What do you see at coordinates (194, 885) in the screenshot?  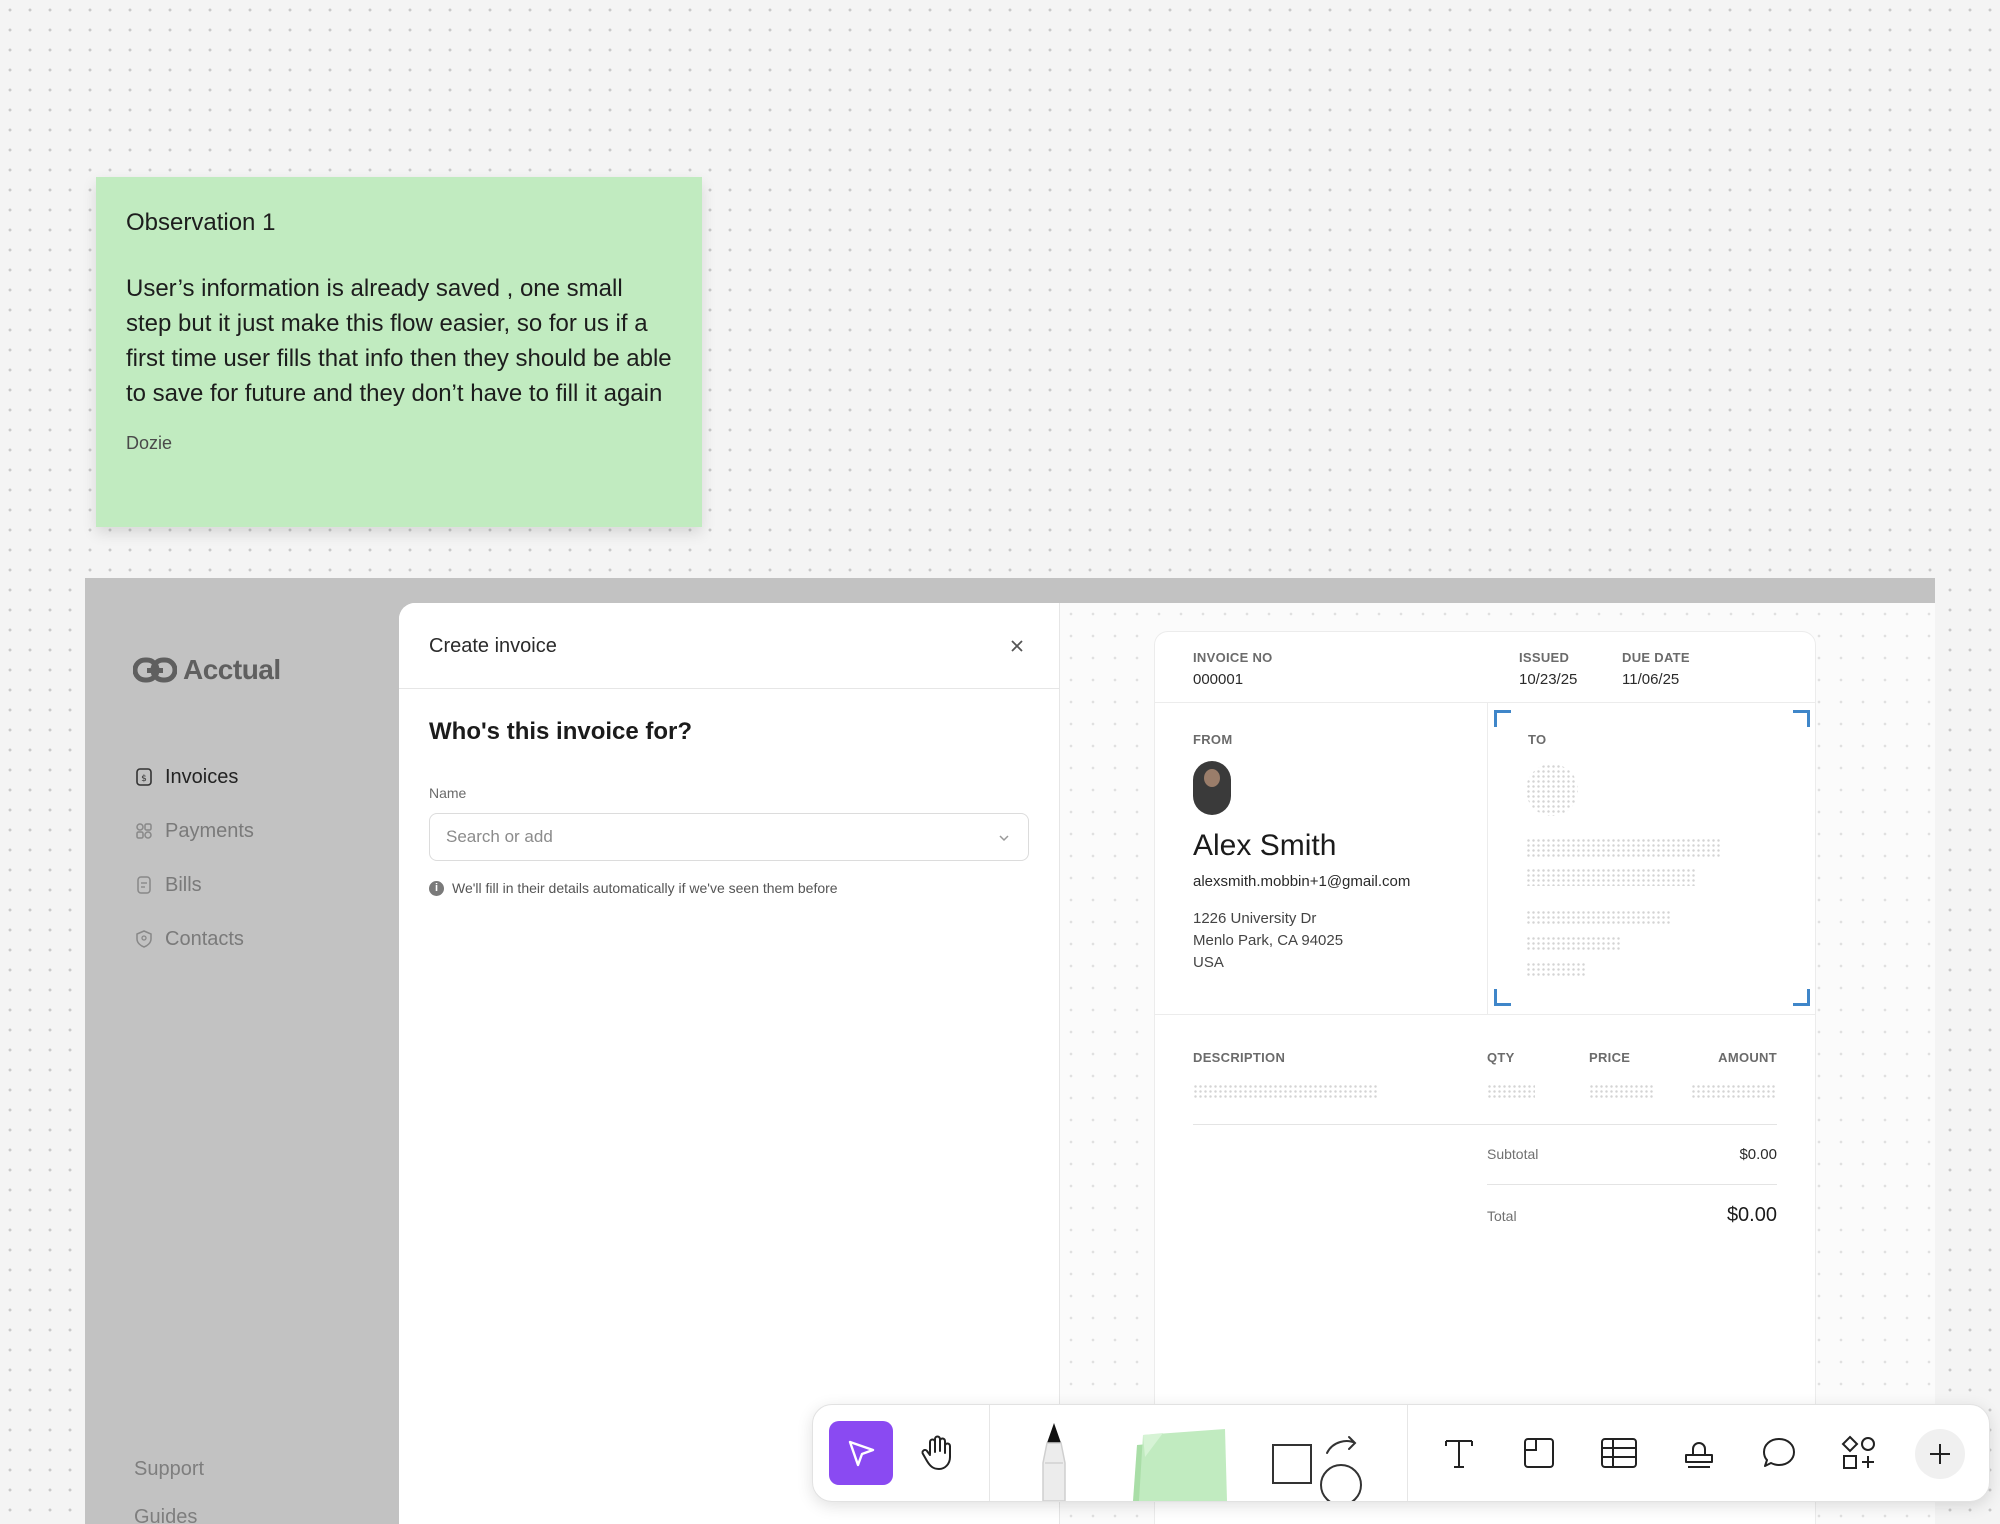 I see `sidebar-item-bills: Bills` at bounding box center [194, 885].